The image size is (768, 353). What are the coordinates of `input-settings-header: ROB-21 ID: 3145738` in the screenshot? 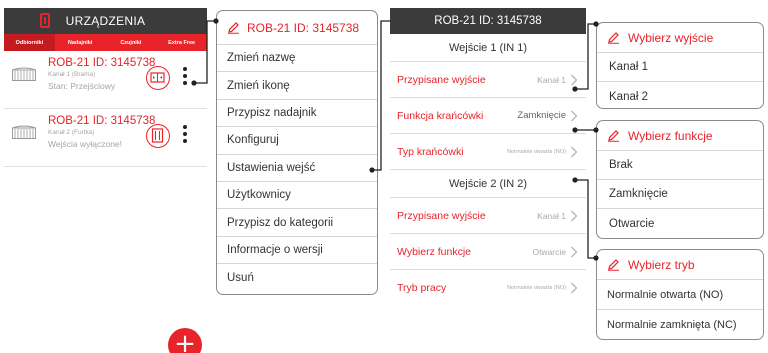 It's located at (488, 21).